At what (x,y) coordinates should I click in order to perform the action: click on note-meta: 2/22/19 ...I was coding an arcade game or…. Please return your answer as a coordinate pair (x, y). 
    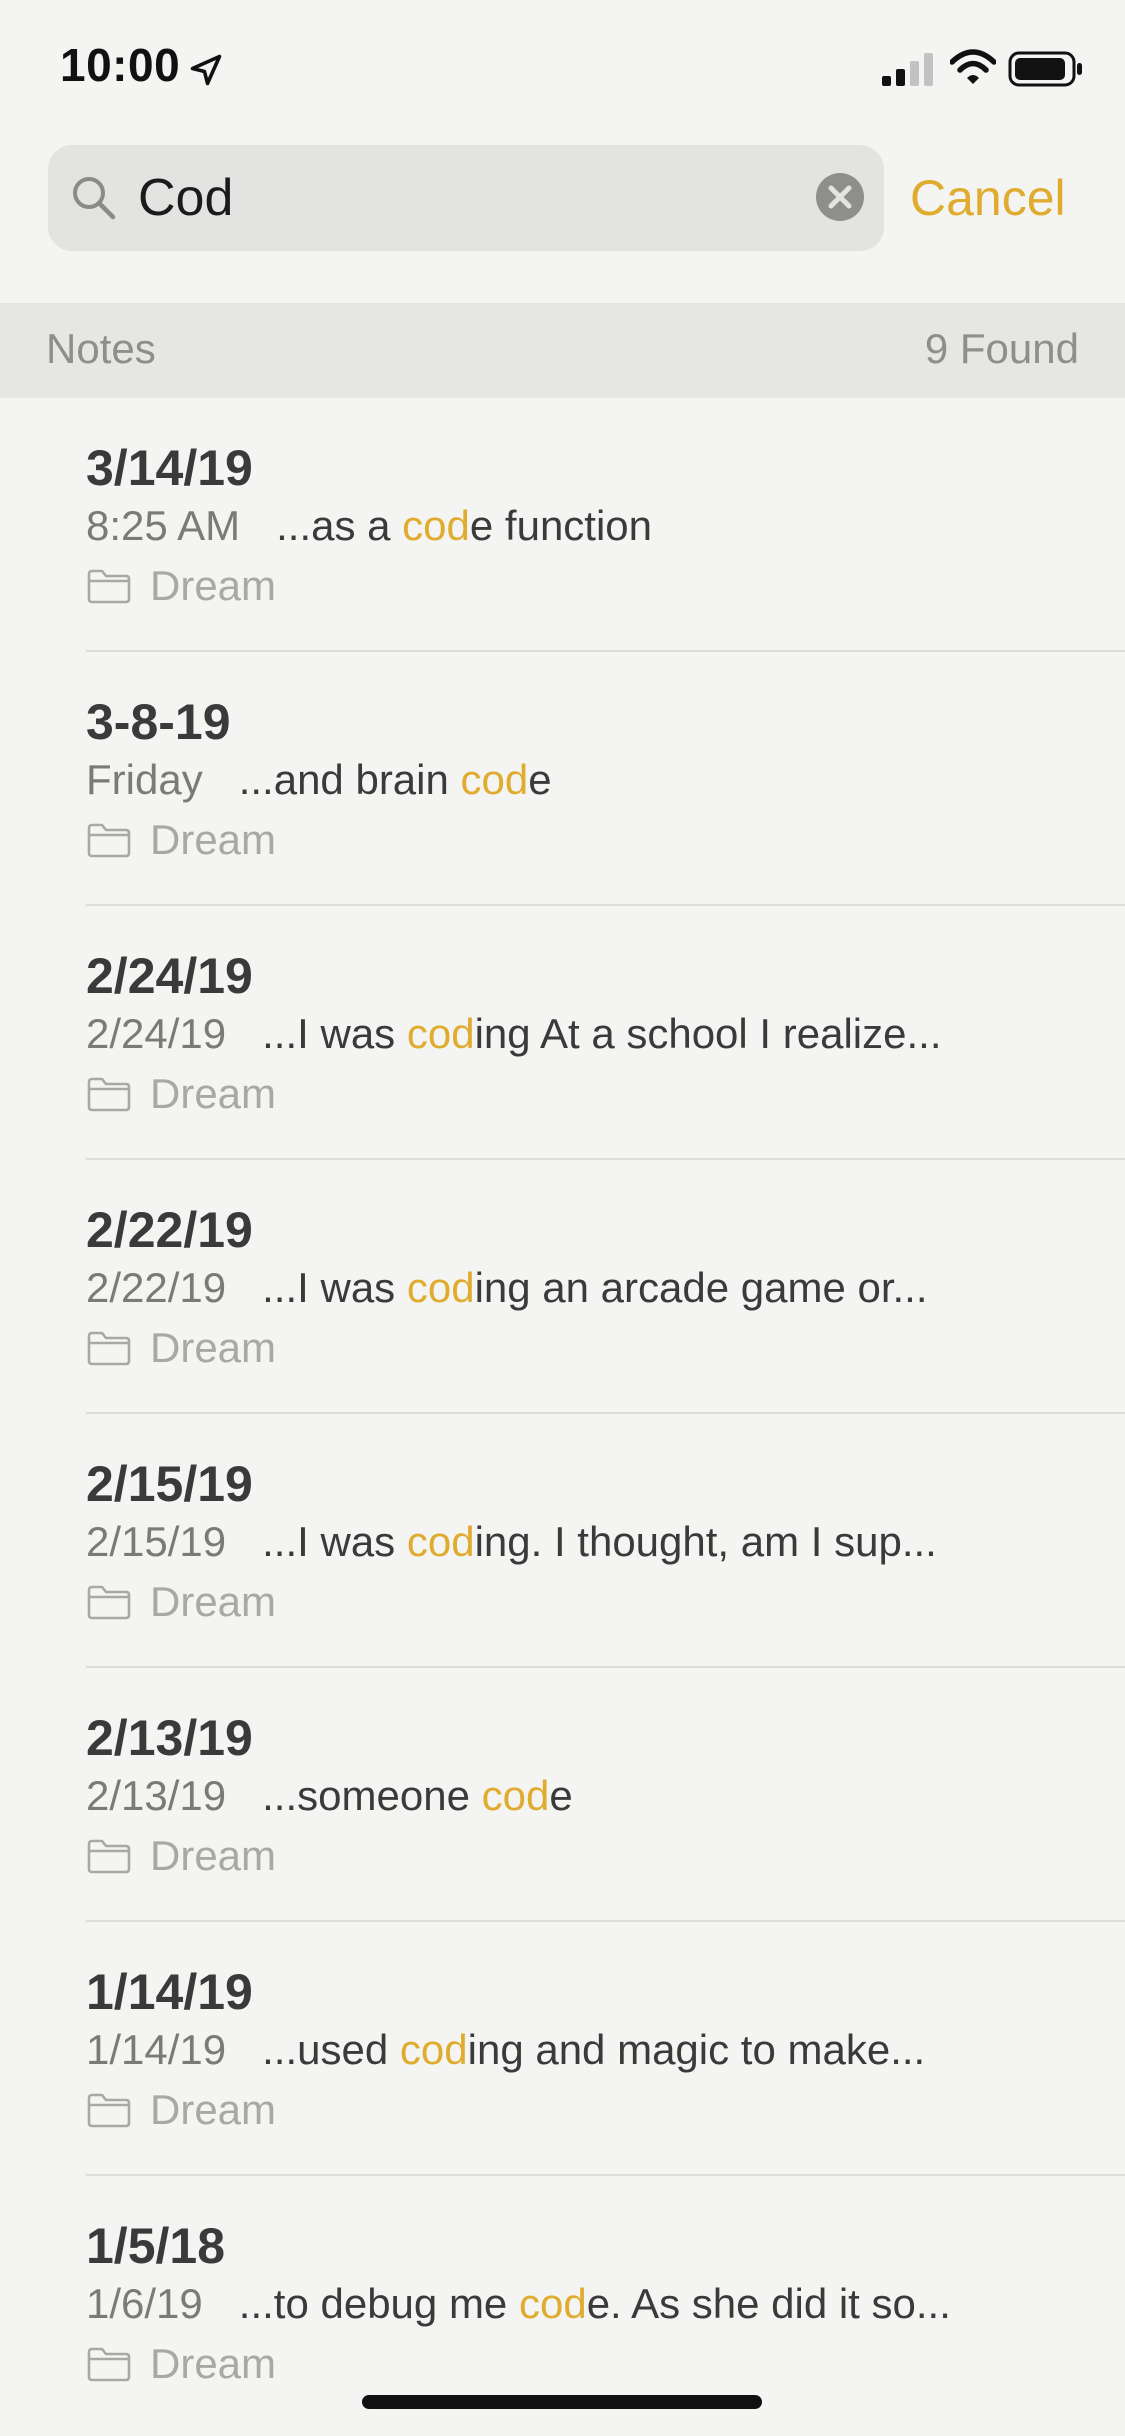
    Looking at the image, I should click on (507, 1288).